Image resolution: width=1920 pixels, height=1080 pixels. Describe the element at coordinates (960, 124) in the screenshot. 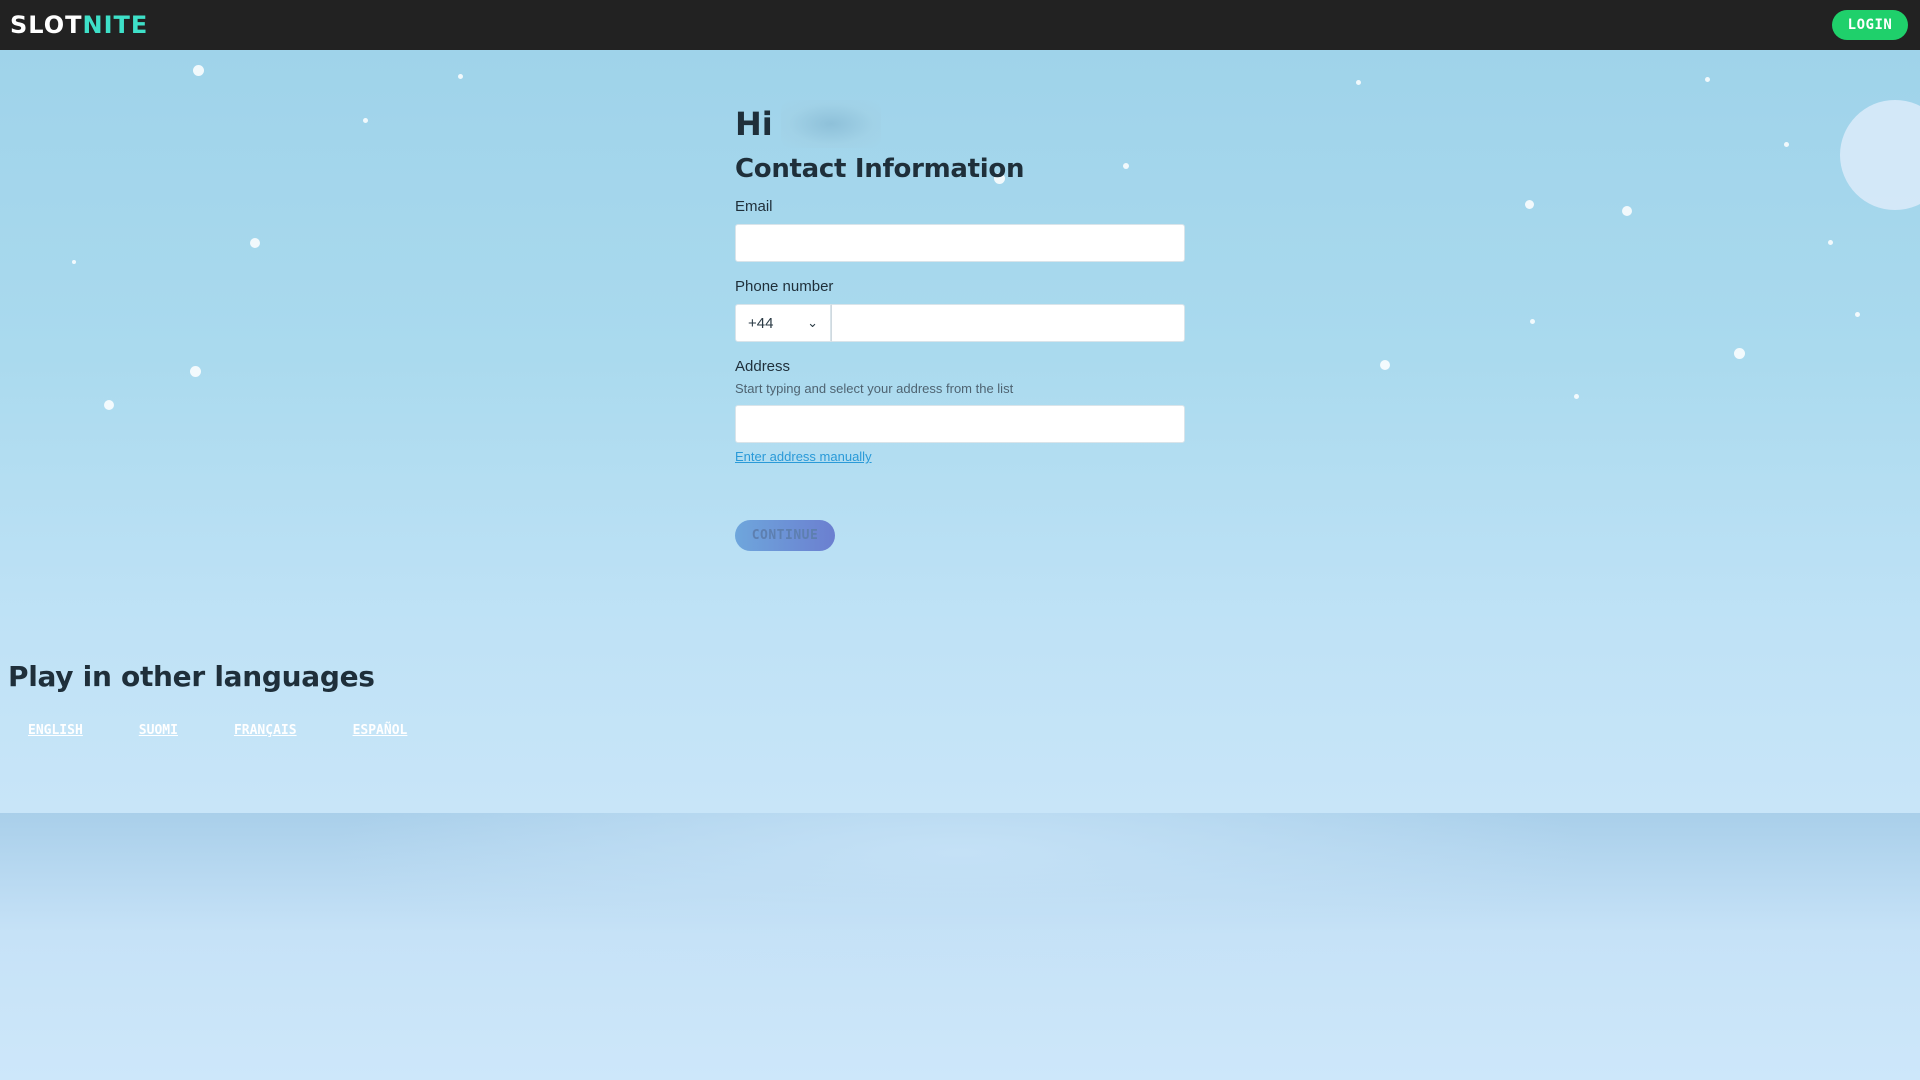

I see `greeting-heading: Hi` at that location.